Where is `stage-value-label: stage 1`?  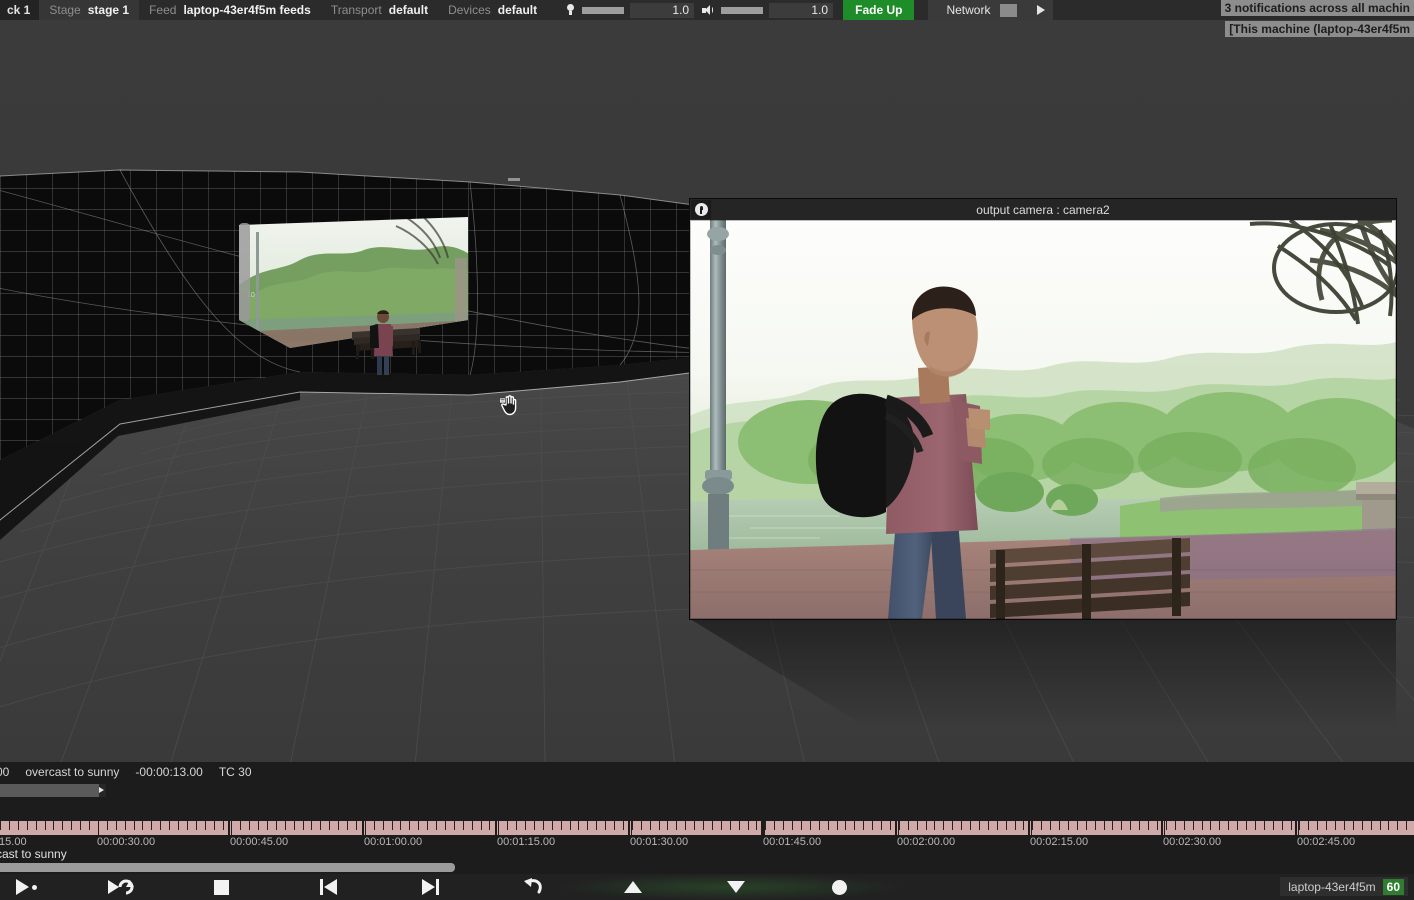
stage-value-label: stage 1 is located at coordinates (108, 10).